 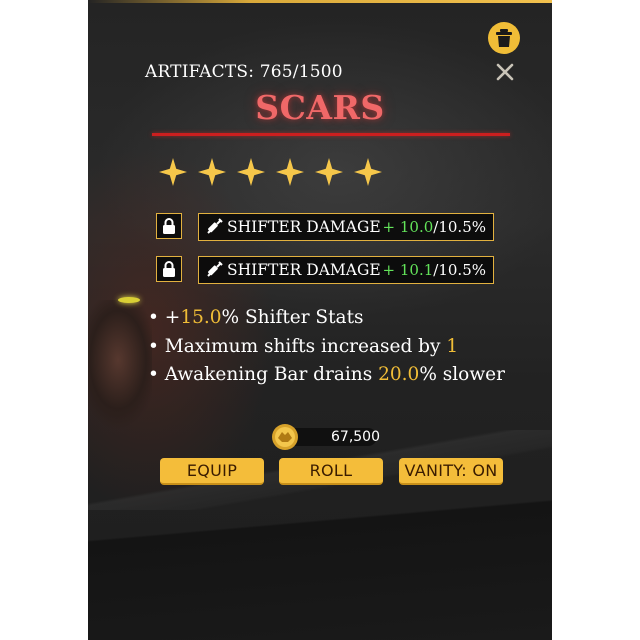 What do you see at coordinates (120, 375) in the screenshot?
I see `background-titan-figure` at bounding box center [120, 375].